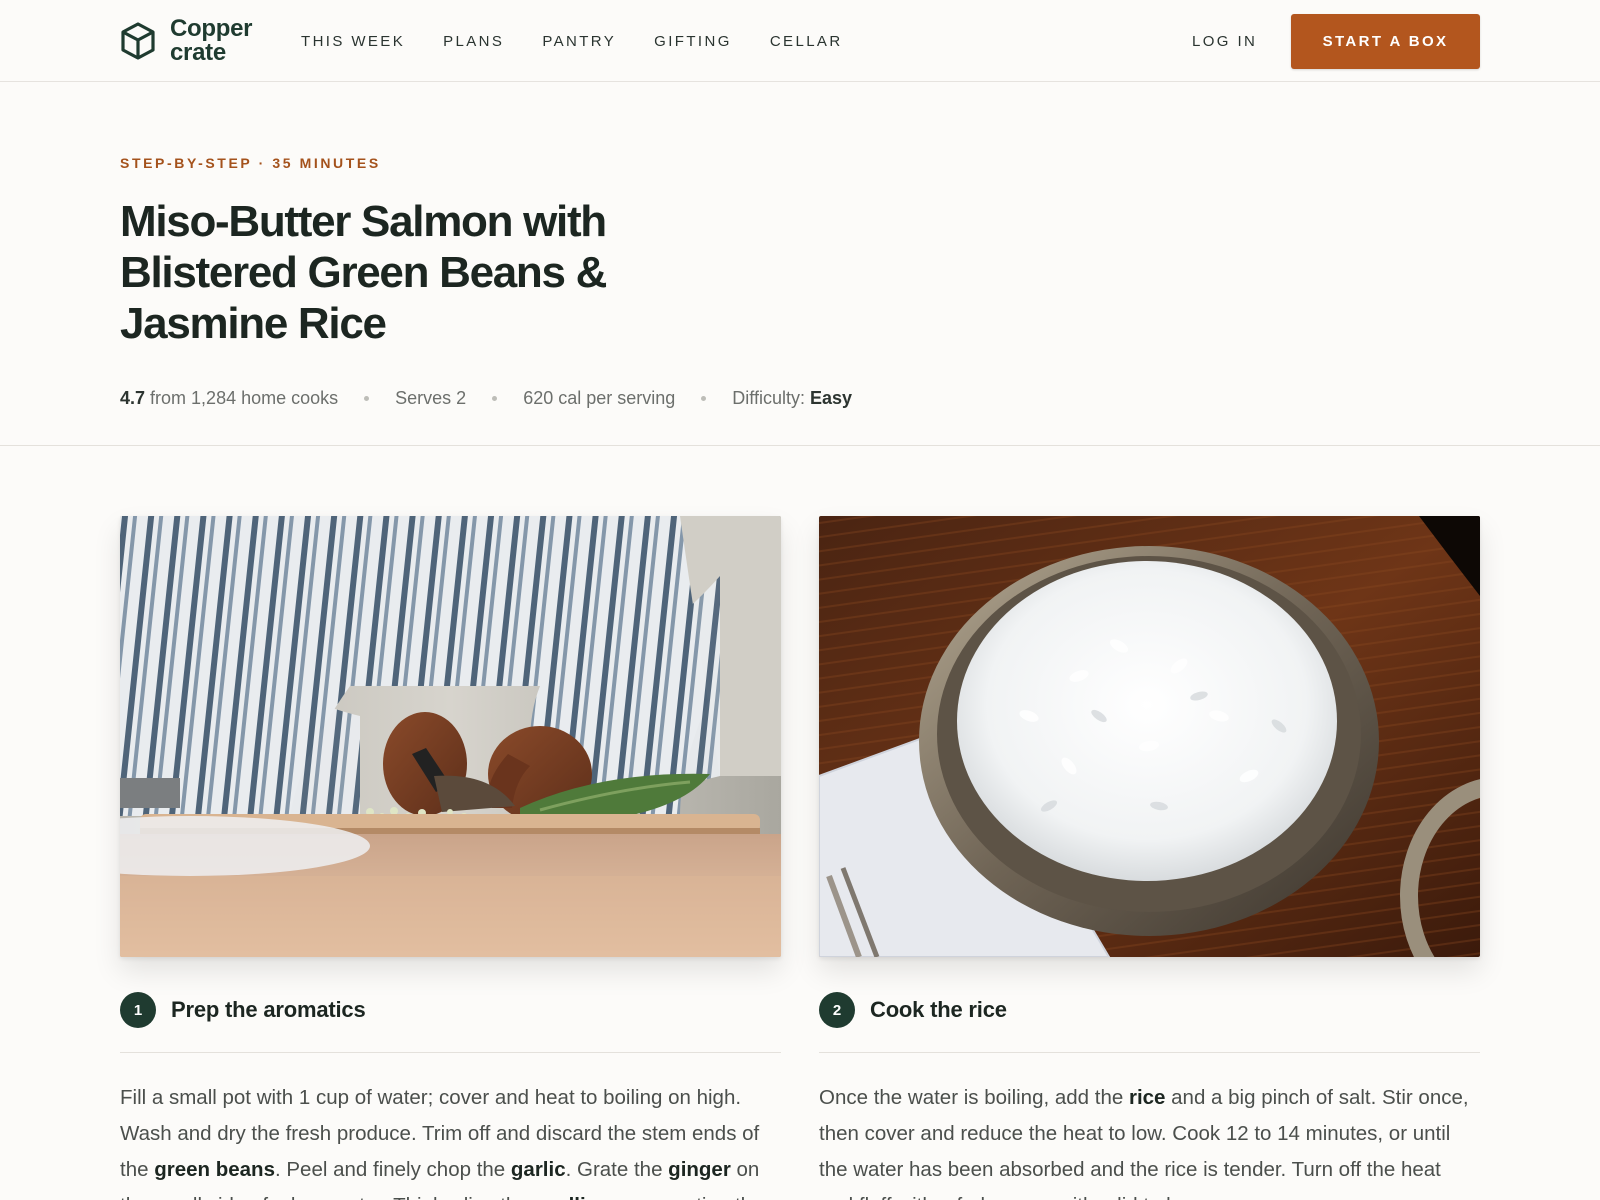 This screenshot has width=1600, height=1200. I want to click on step-header: 2 Cook the rice, so click(1149, 1010).